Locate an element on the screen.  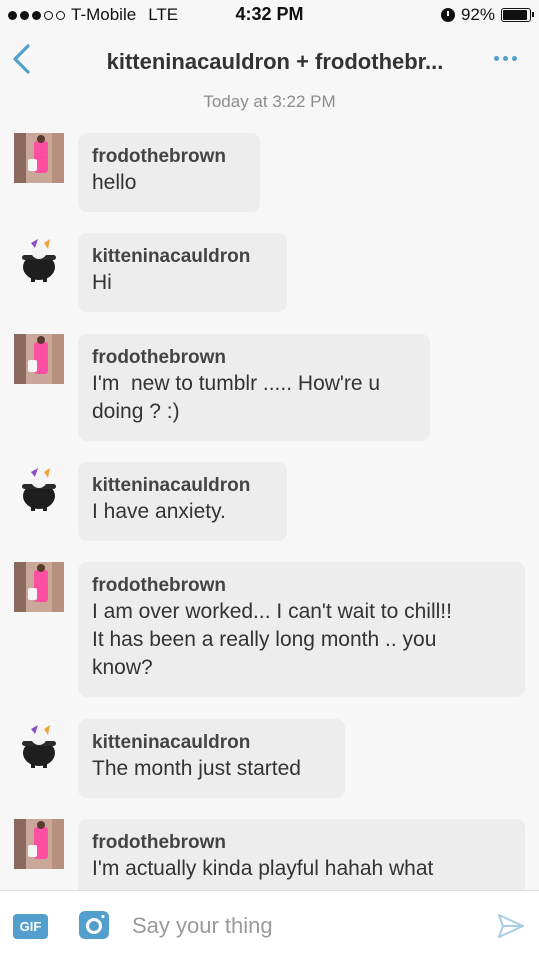
camera-icon is located at coordinates (94, 925).